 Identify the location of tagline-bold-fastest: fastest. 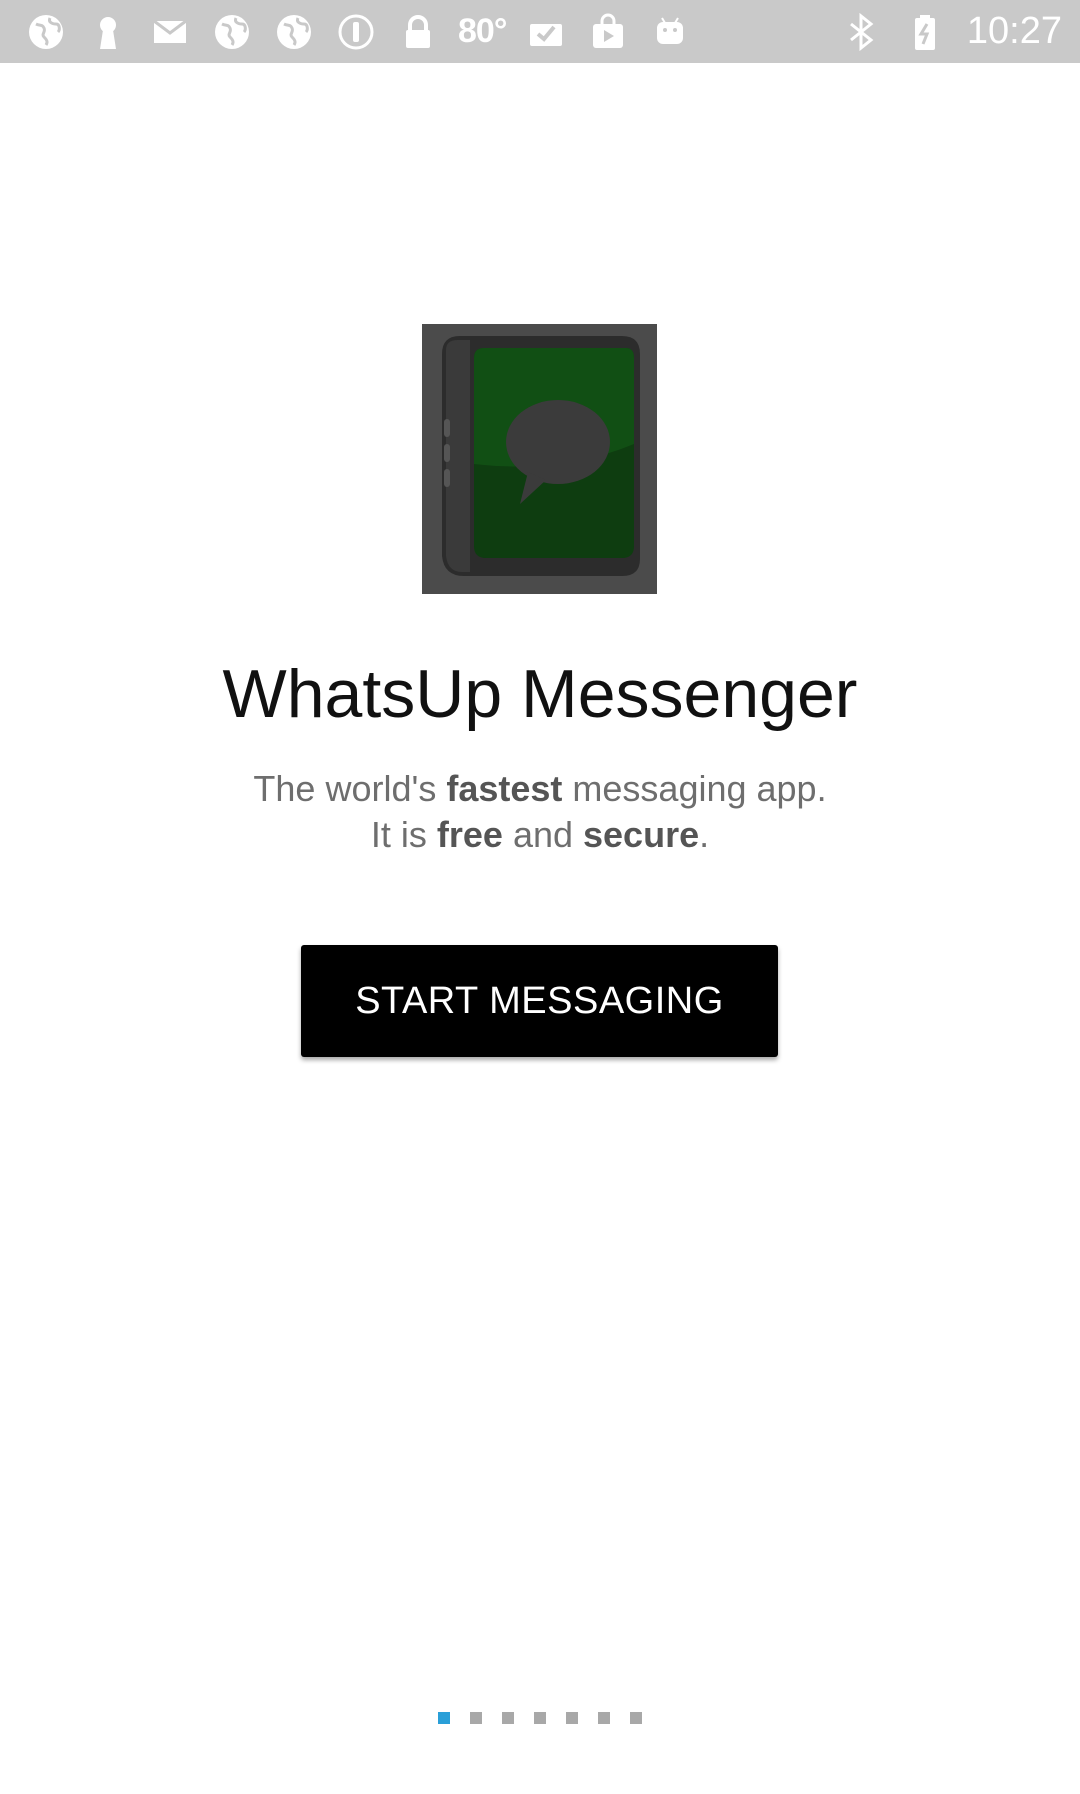
(504, 788).